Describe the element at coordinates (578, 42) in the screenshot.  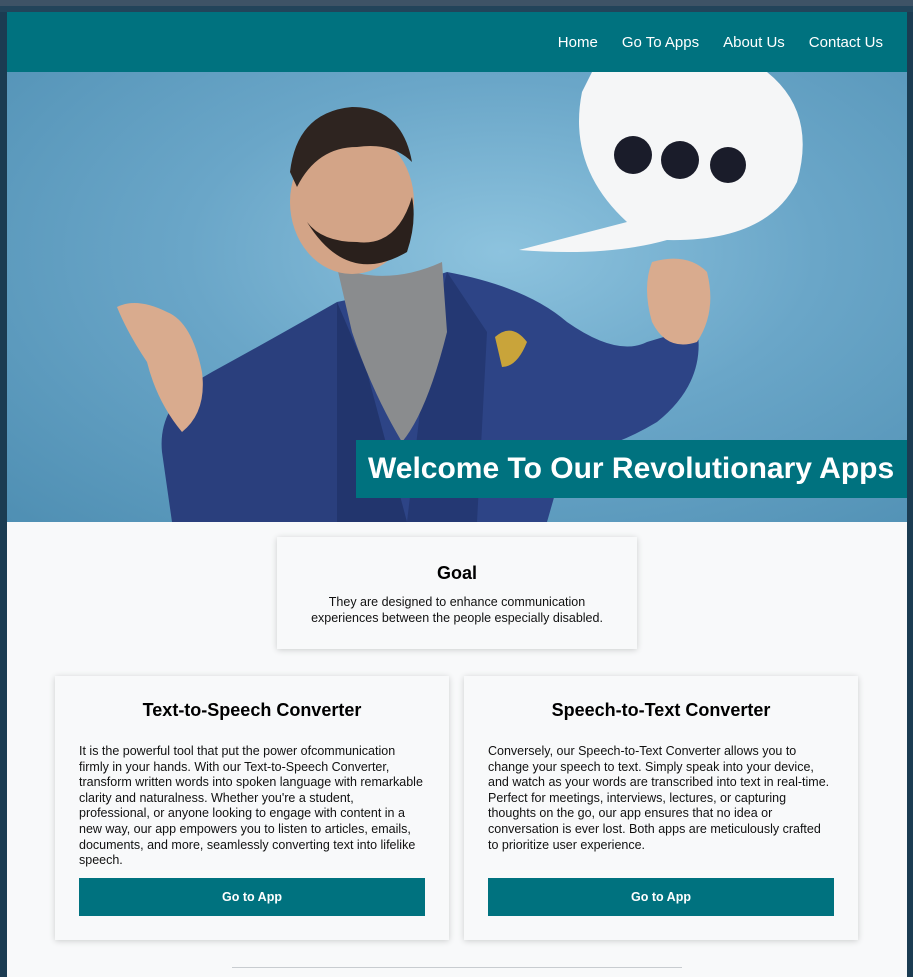
I see `nav-home-link: Home` at that location.